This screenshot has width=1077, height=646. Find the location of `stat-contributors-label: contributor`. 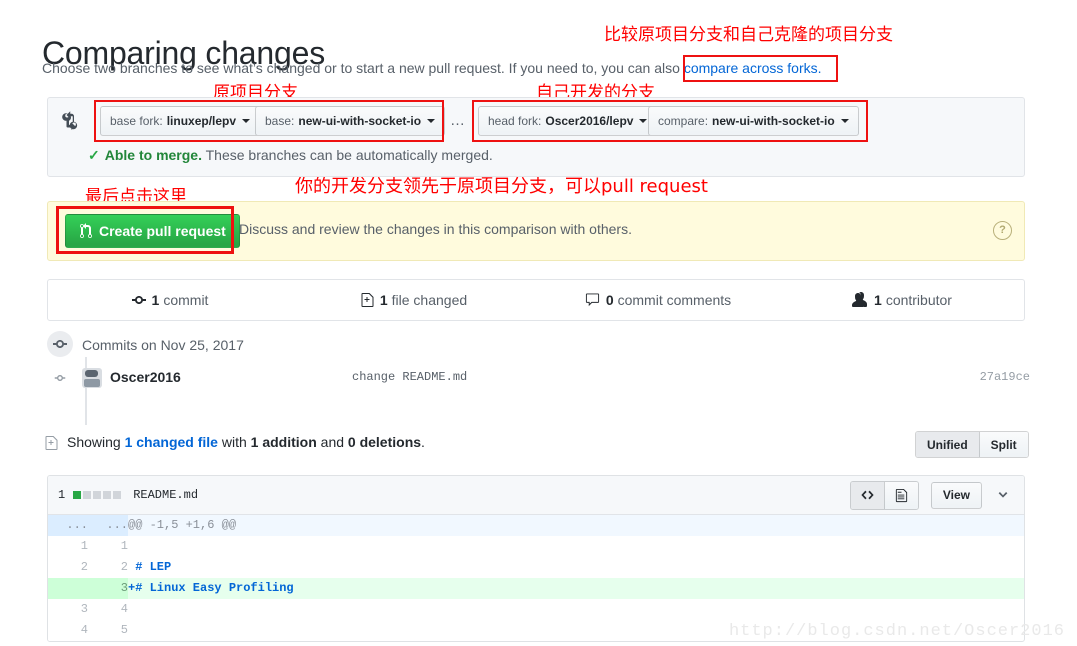

stat-contributors-label: contributor is located at coordinates (918, 300).